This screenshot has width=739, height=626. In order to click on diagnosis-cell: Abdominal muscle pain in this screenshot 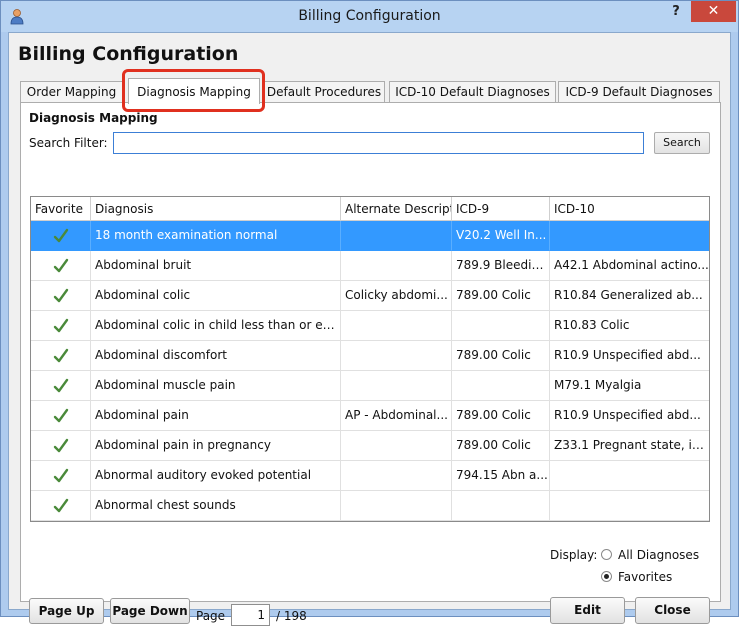, I will do `click(216, 386)`.